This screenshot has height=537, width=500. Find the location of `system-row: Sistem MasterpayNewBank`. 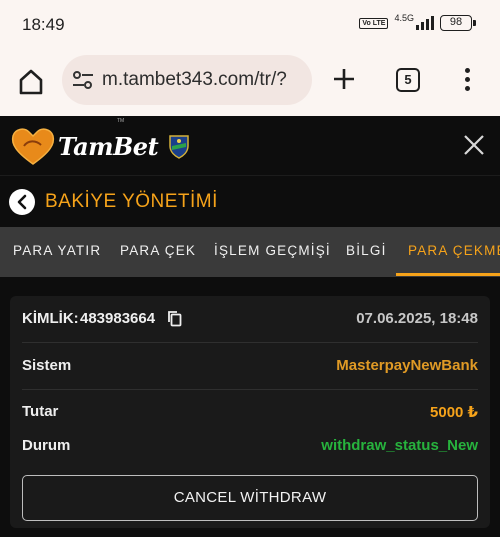

system-row: Sistem MasterpayNewBank is located at coordinates (250, 366).